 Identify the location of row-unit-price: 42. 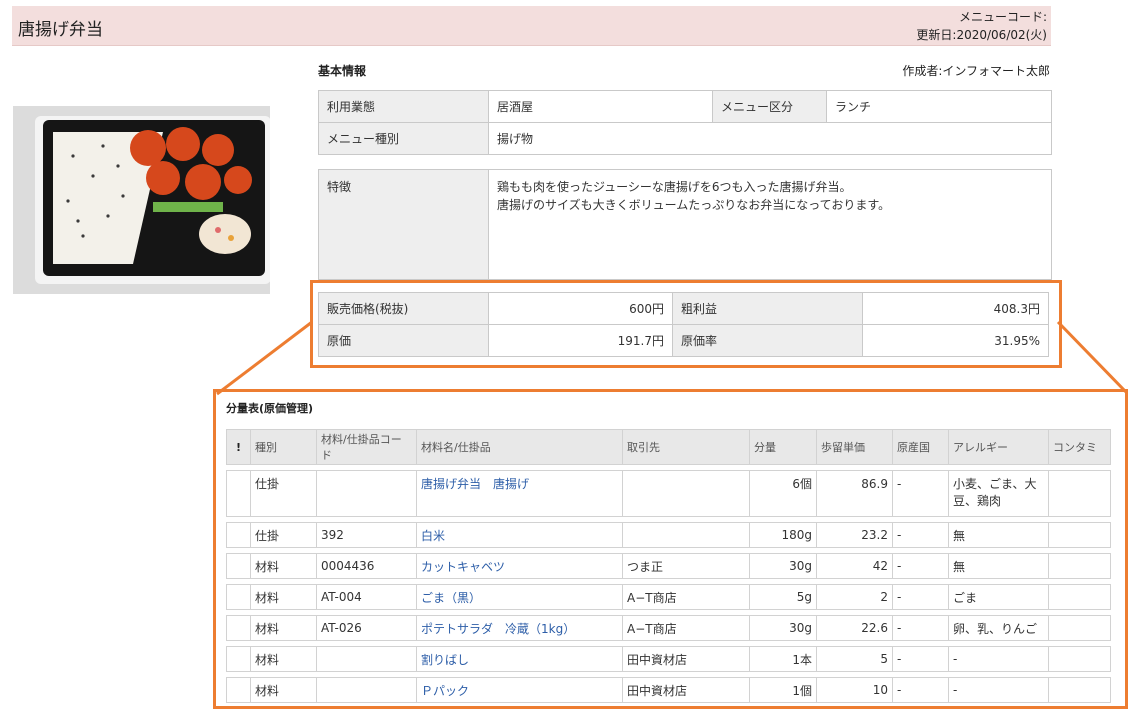
(854, 566).